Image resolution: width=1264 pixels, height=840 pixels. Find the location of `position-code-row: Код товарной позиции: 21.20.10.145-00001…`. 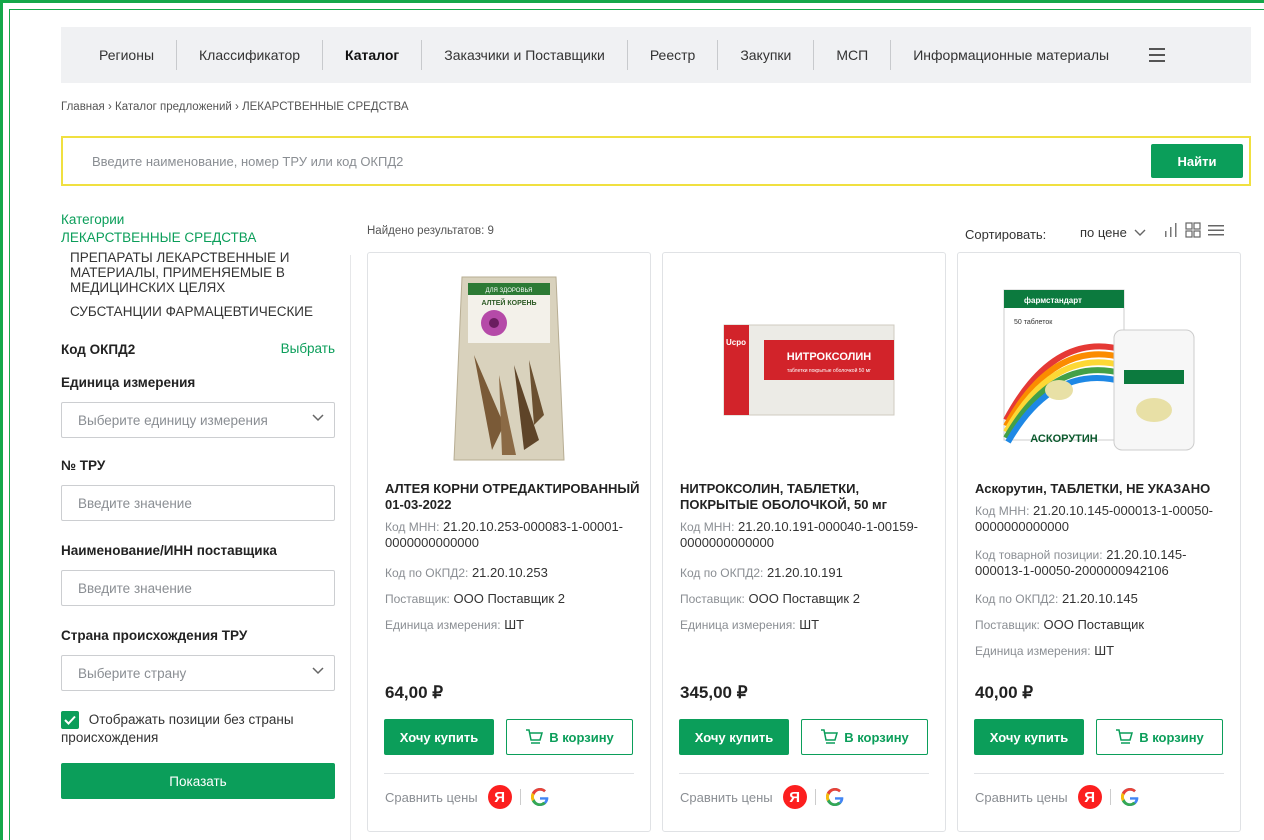

position-code-row: Код товарной позиции: 21.20.10.145-00001… is located at coordinates (1104, 562).